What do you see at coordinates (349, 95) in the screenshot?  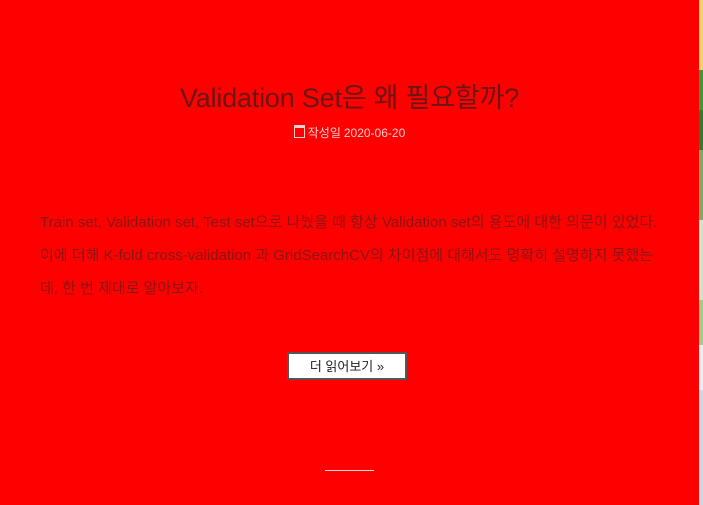 I see `post-title: Validation Set은 왜 필요할까?` at bounding box center [349, 95].